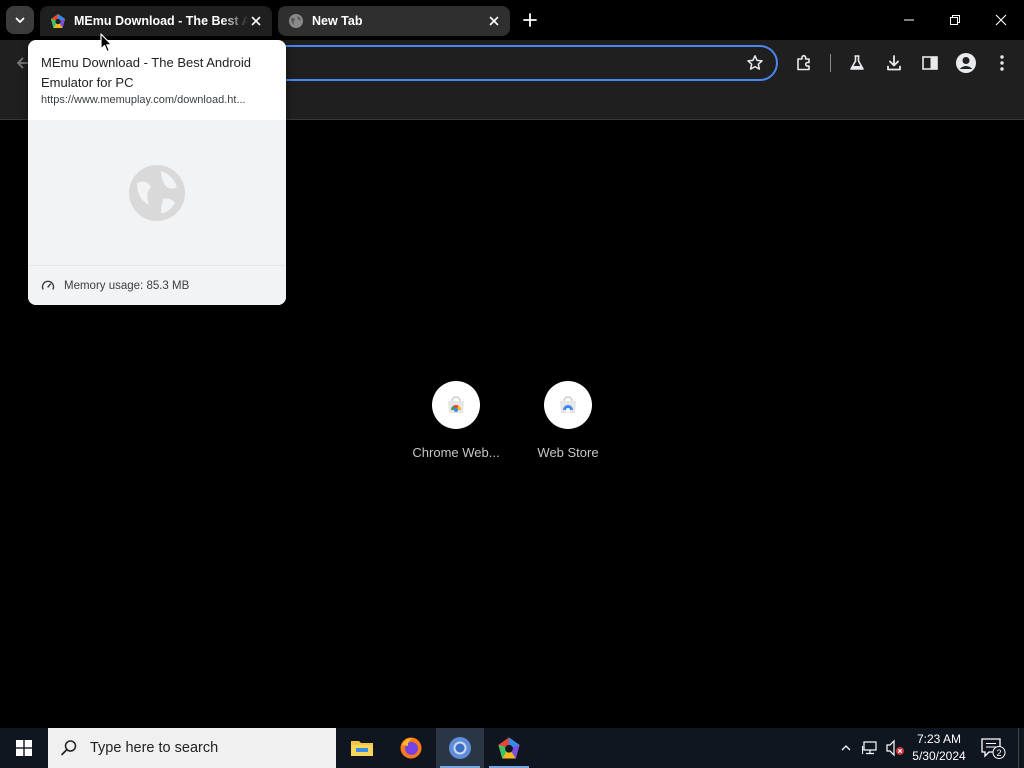 Image resolution: width=1024 pixels, height=768 pixels. I want to click on tab-new-tab: New Tab, so click(394, 21).